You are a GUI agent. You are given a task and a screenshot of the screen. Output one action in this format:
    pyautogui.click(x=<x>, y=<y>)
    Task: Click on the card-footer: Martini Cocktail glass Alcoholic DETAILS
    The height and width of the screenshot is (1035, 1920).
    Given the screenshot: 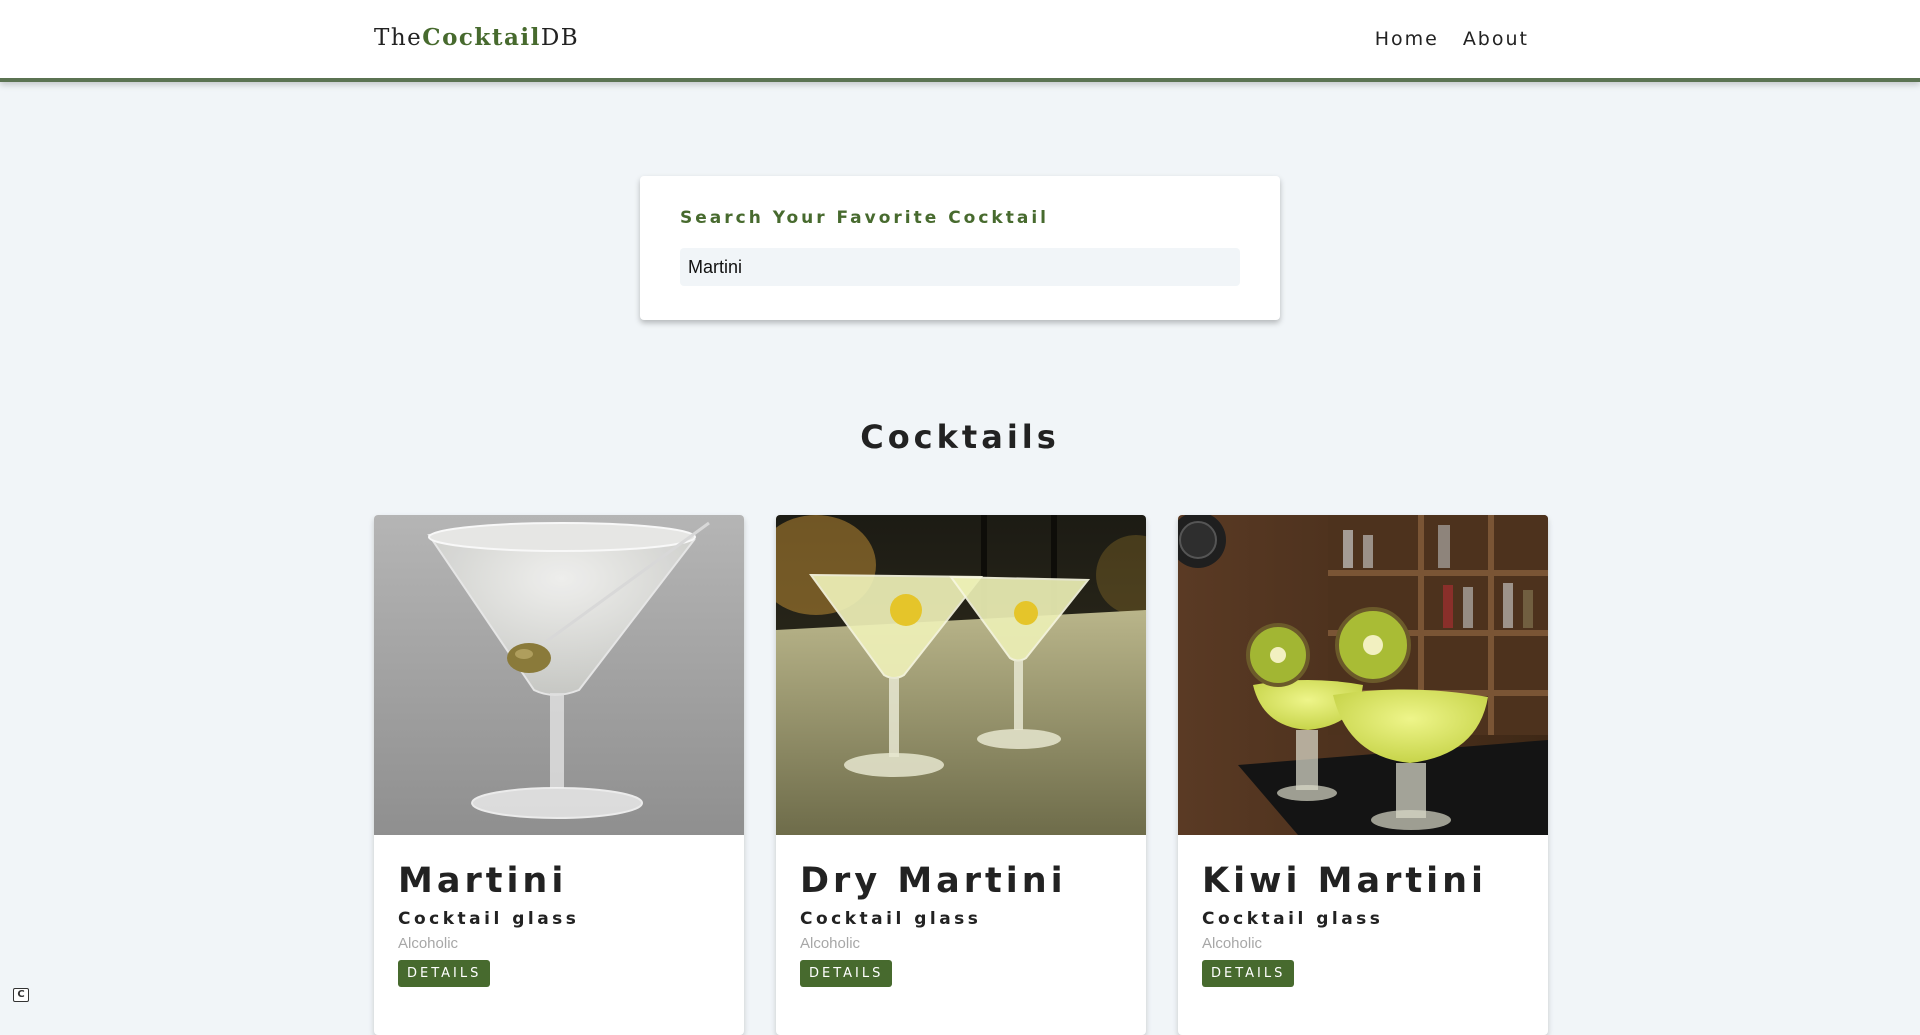 What is the action you would take?
    pyautogui.click(x=559, y=911)
    